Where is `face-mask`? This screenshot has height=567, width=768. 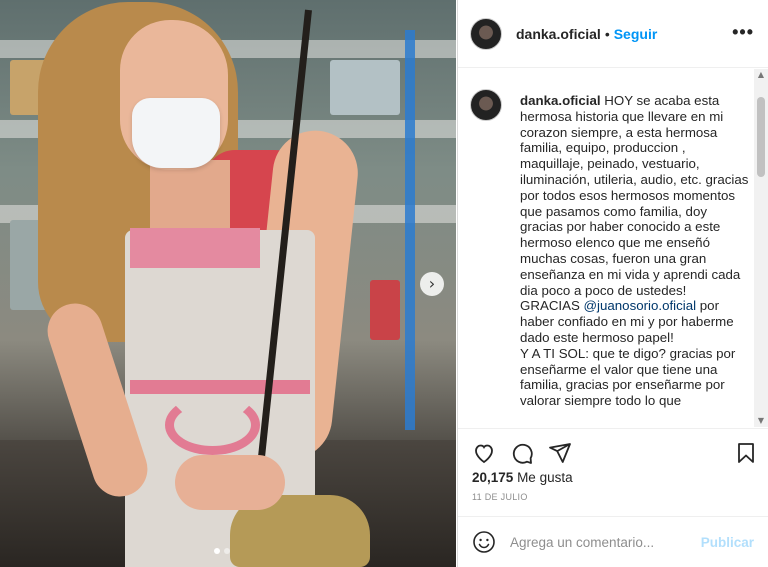 face-mask is located at coordinates (176, 133).